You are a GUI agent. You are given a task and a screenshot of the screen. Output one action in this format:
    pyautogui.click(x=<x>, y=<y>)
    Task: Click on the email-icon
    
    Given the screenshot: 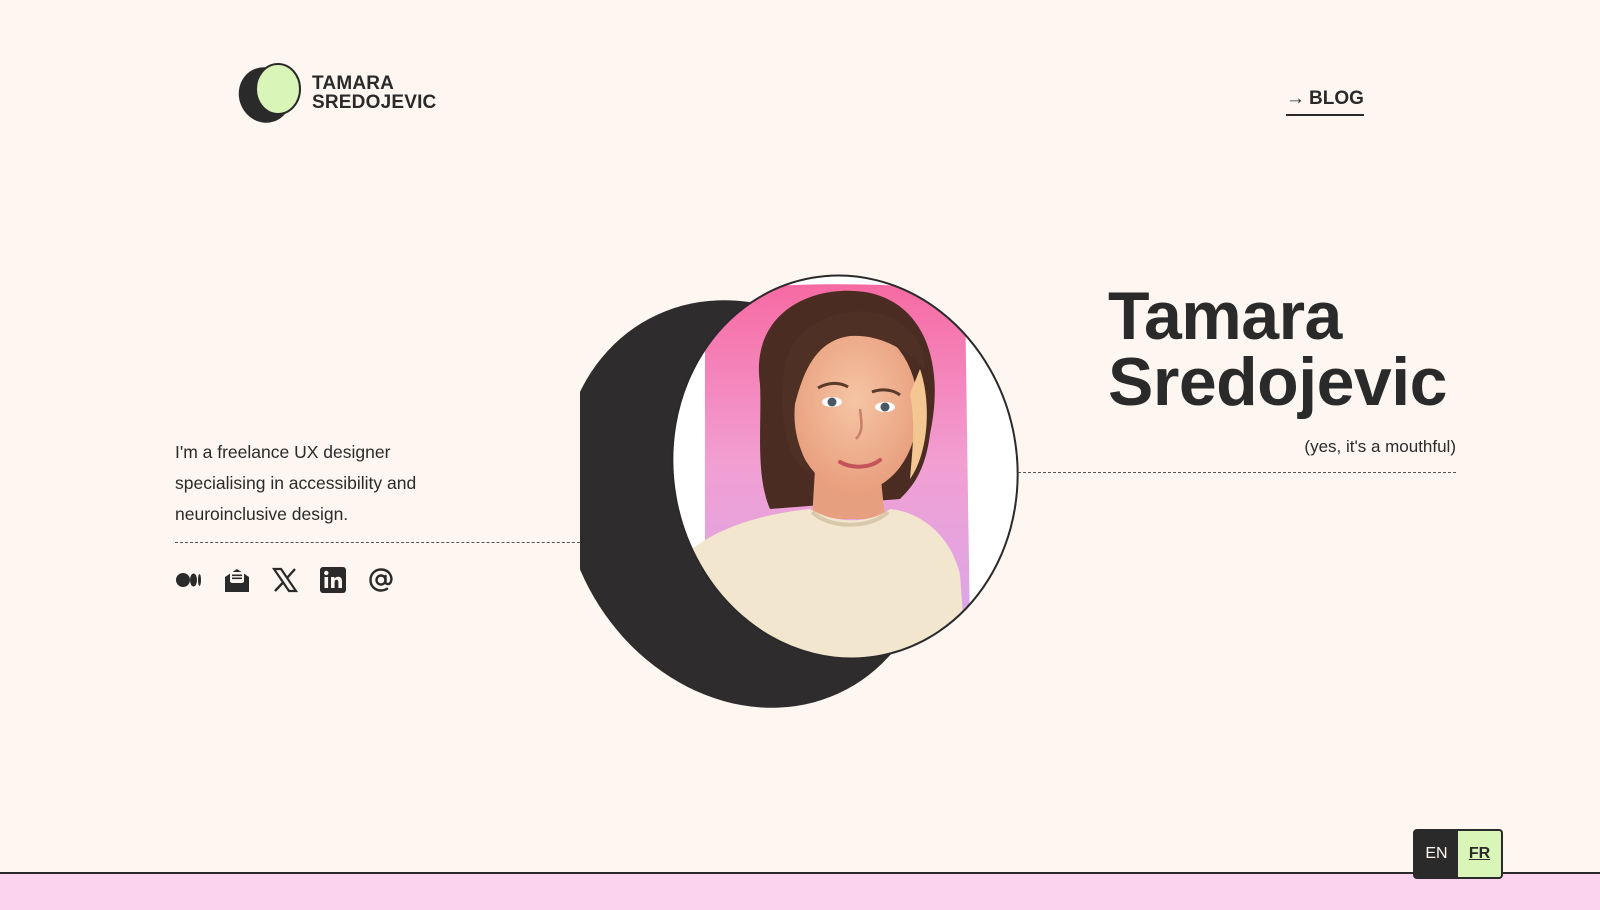 What is the action you would take?
    pyautogui.click(x=381, y=580)
    